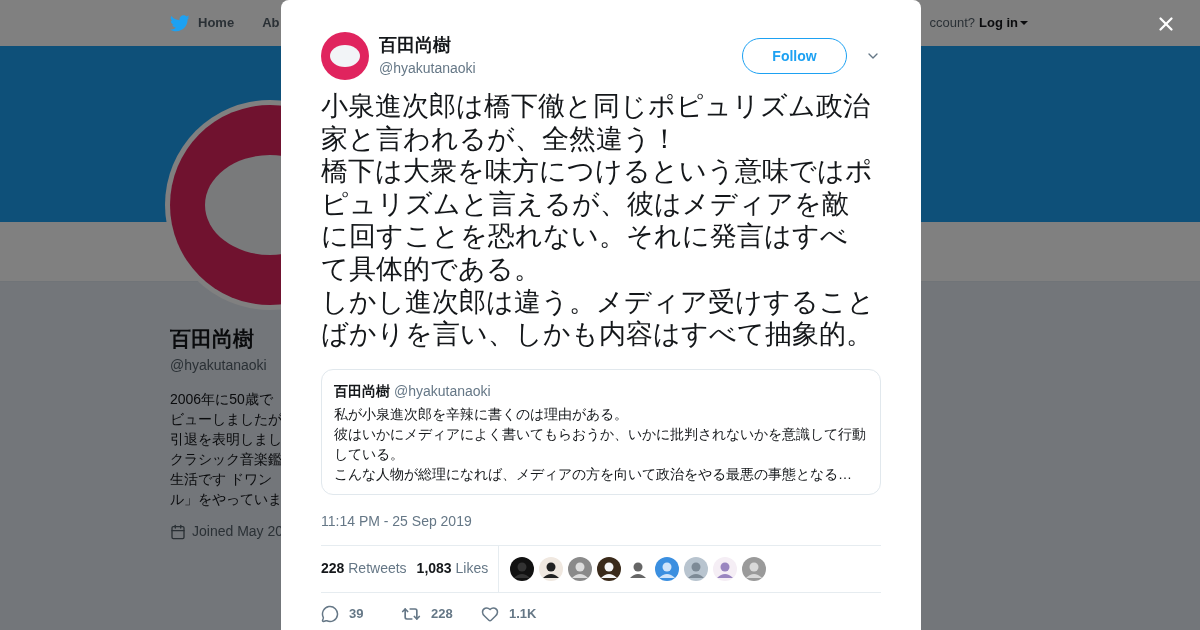  I want to click on stat-link: 1,083 Likes, so click(452, 569).